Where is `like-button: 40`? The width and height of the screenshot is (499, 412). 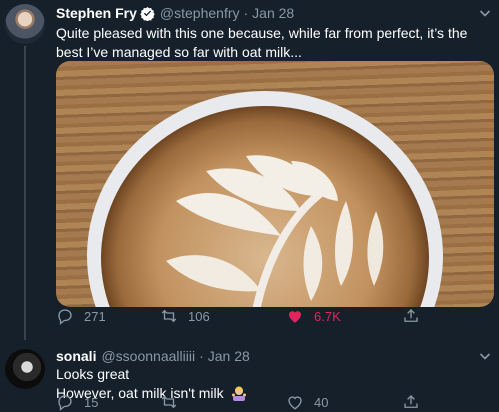 like-button: 40 is located at coordinates (307, 402).